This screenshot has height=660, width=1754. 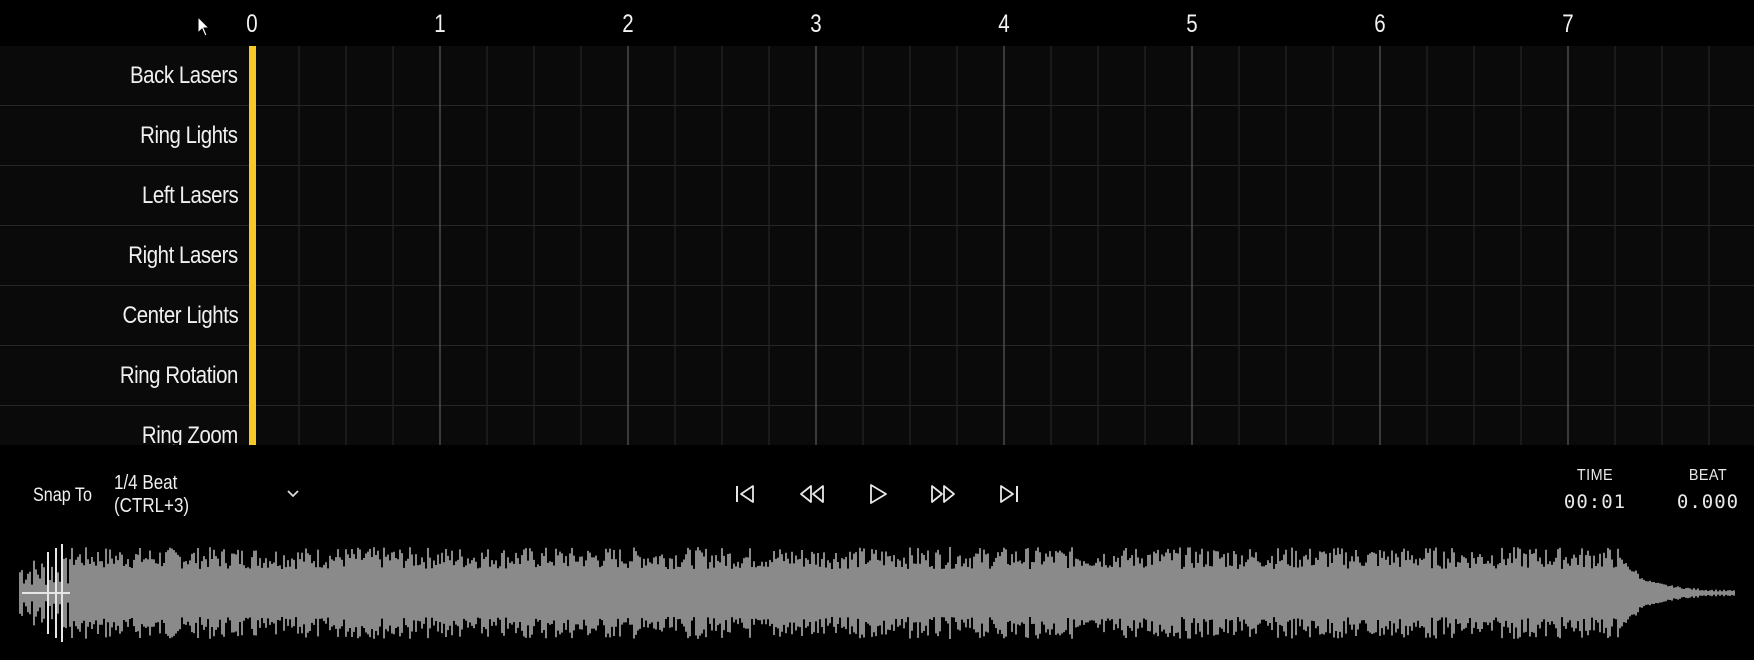 I want to click on beat-marker: 5, so click(x=1192, y=24).